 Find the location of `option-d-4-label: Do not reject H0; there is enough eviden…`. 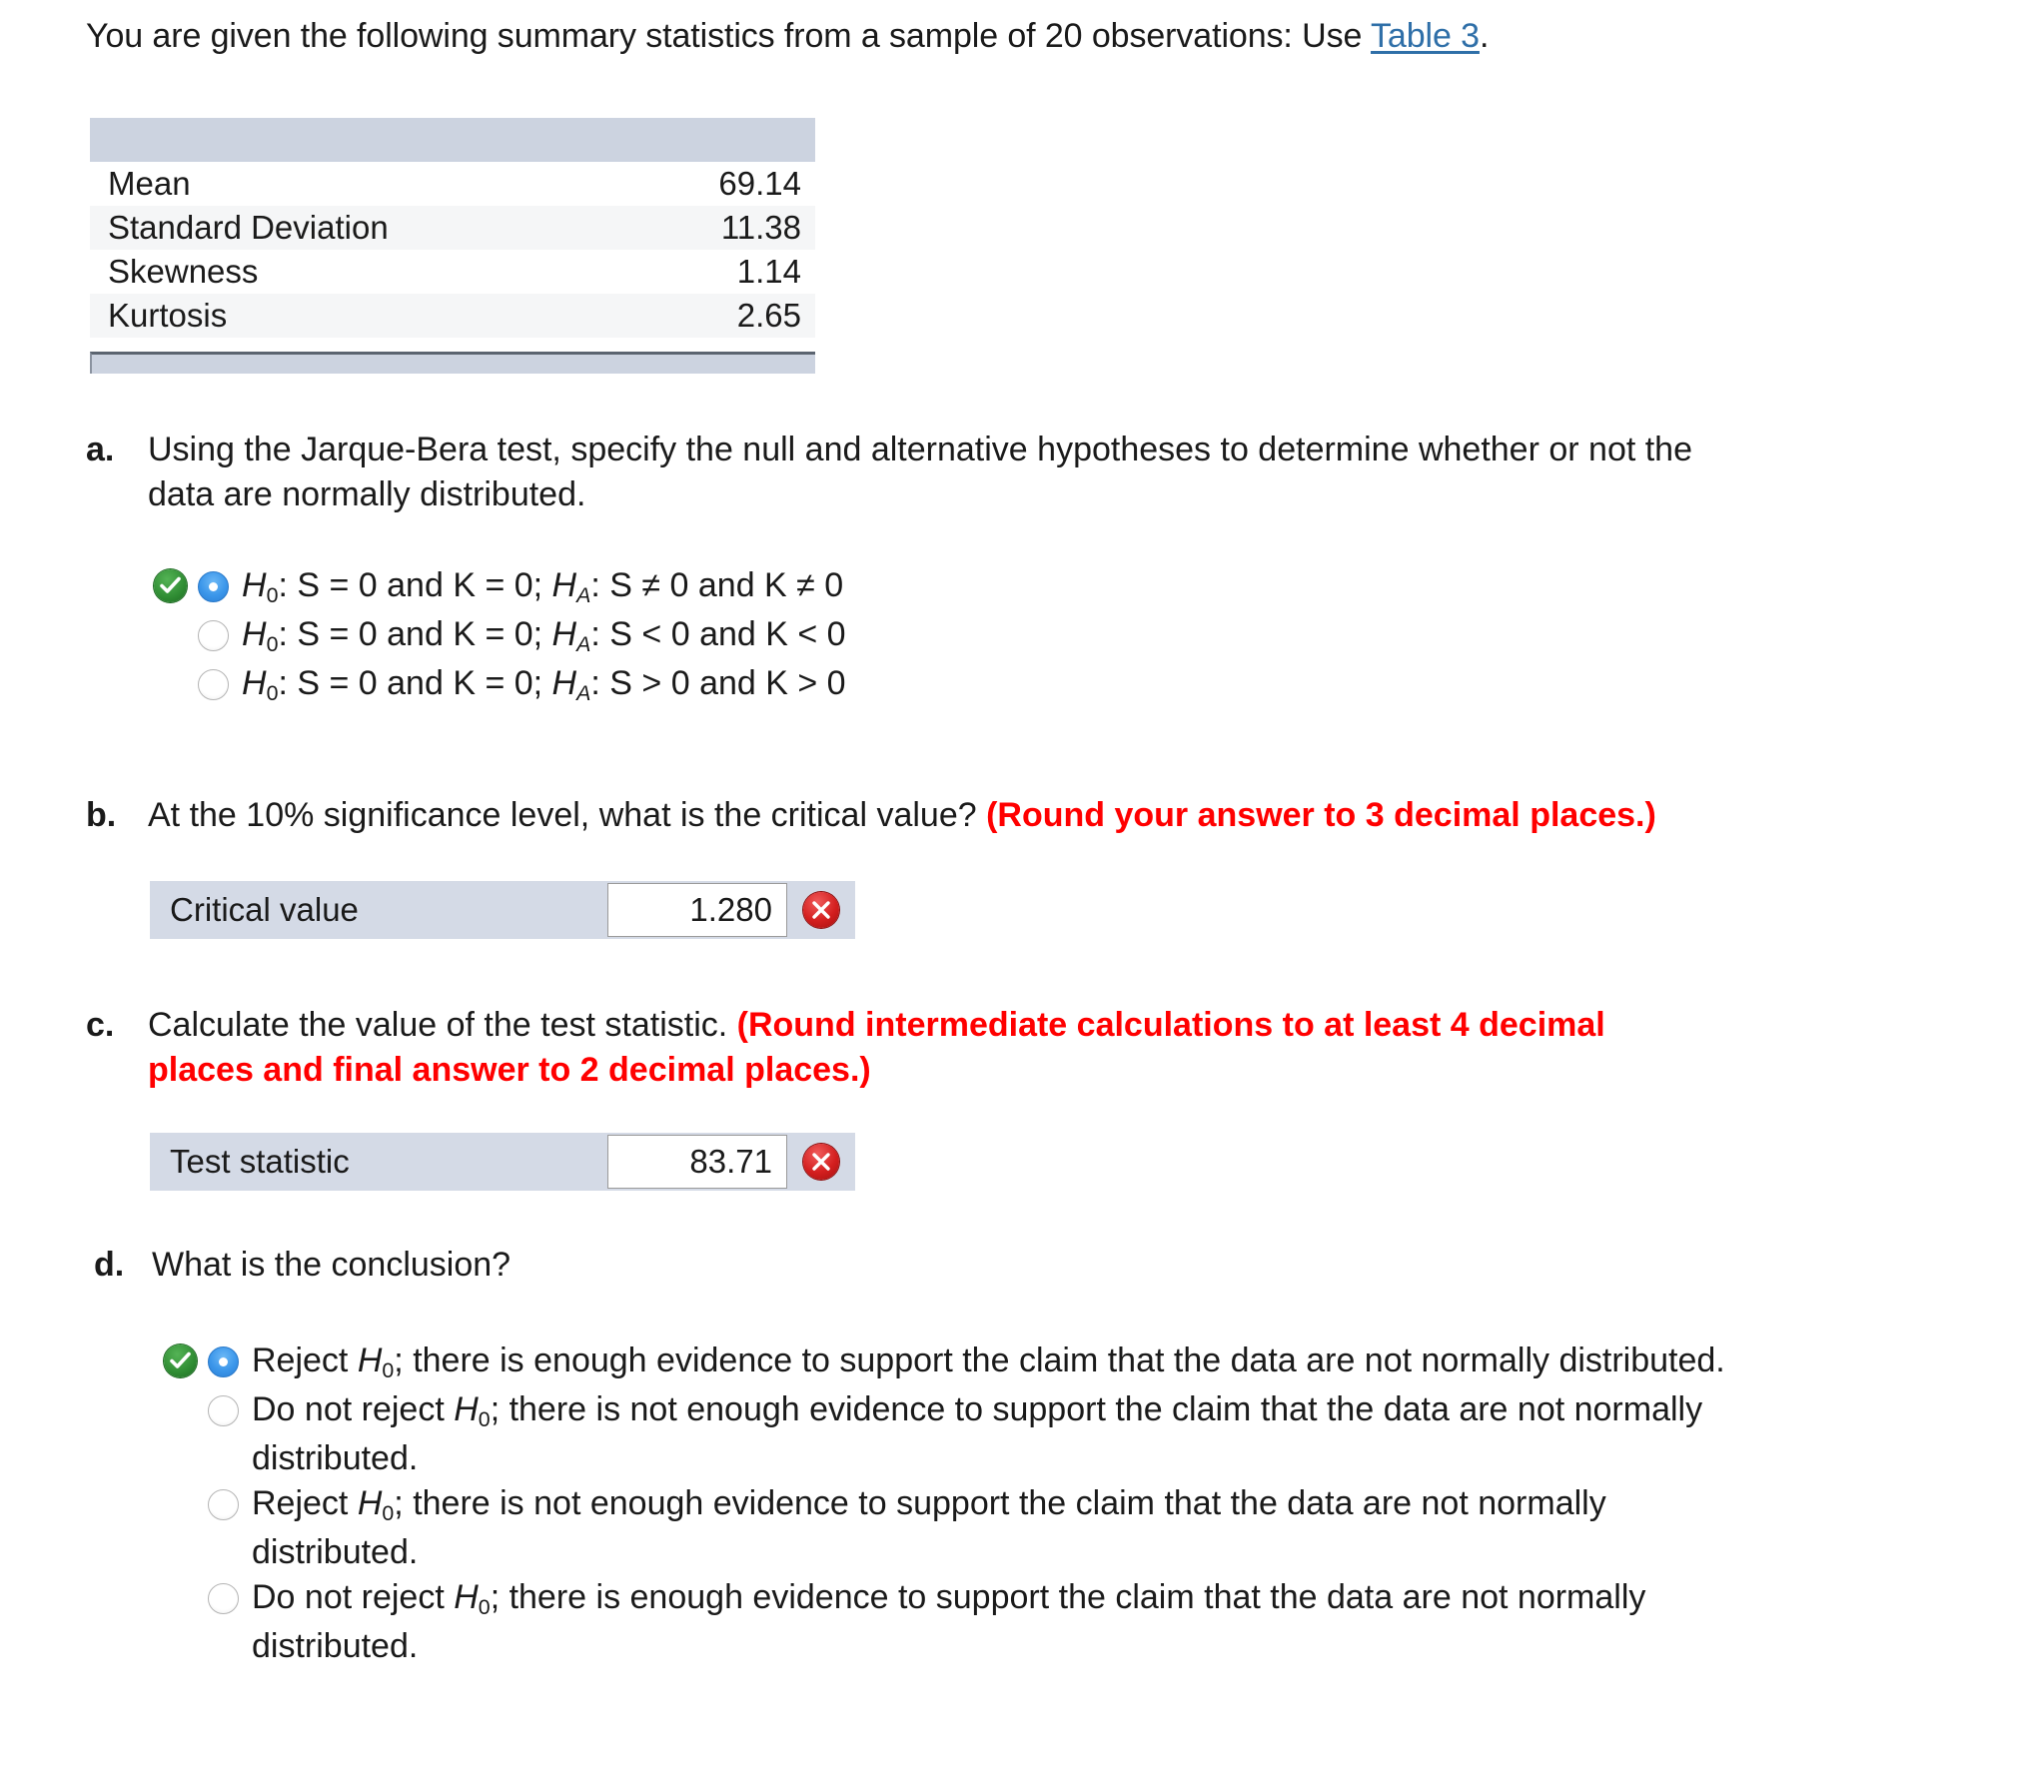

option-d-4-label: Do not reject H0; there is enough eviden… is located at coordinates (949, 1621).